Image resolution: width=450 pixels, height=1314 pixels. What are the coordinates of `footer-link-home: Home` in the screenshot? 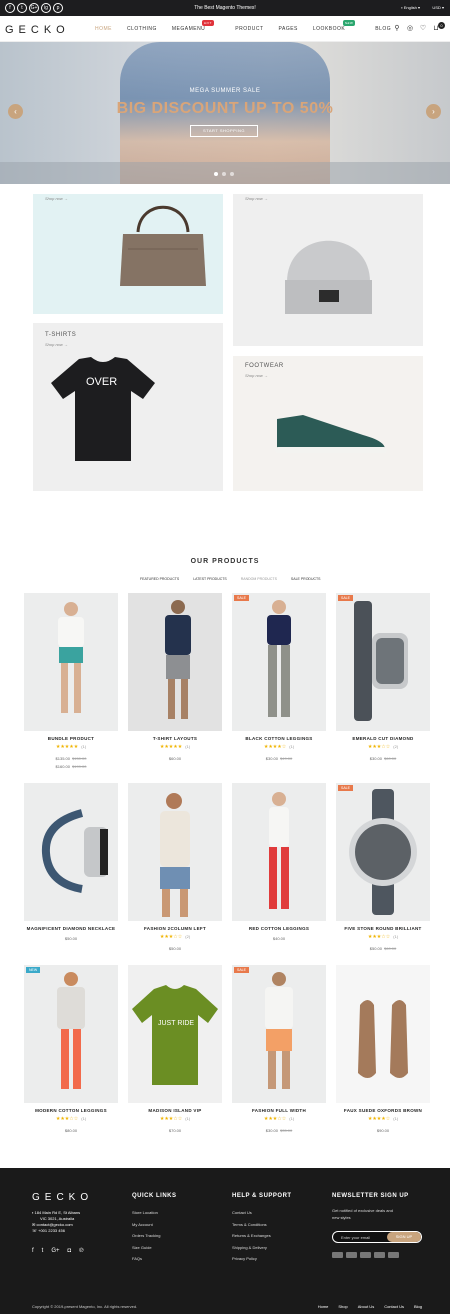 It's located at (323, 1306).